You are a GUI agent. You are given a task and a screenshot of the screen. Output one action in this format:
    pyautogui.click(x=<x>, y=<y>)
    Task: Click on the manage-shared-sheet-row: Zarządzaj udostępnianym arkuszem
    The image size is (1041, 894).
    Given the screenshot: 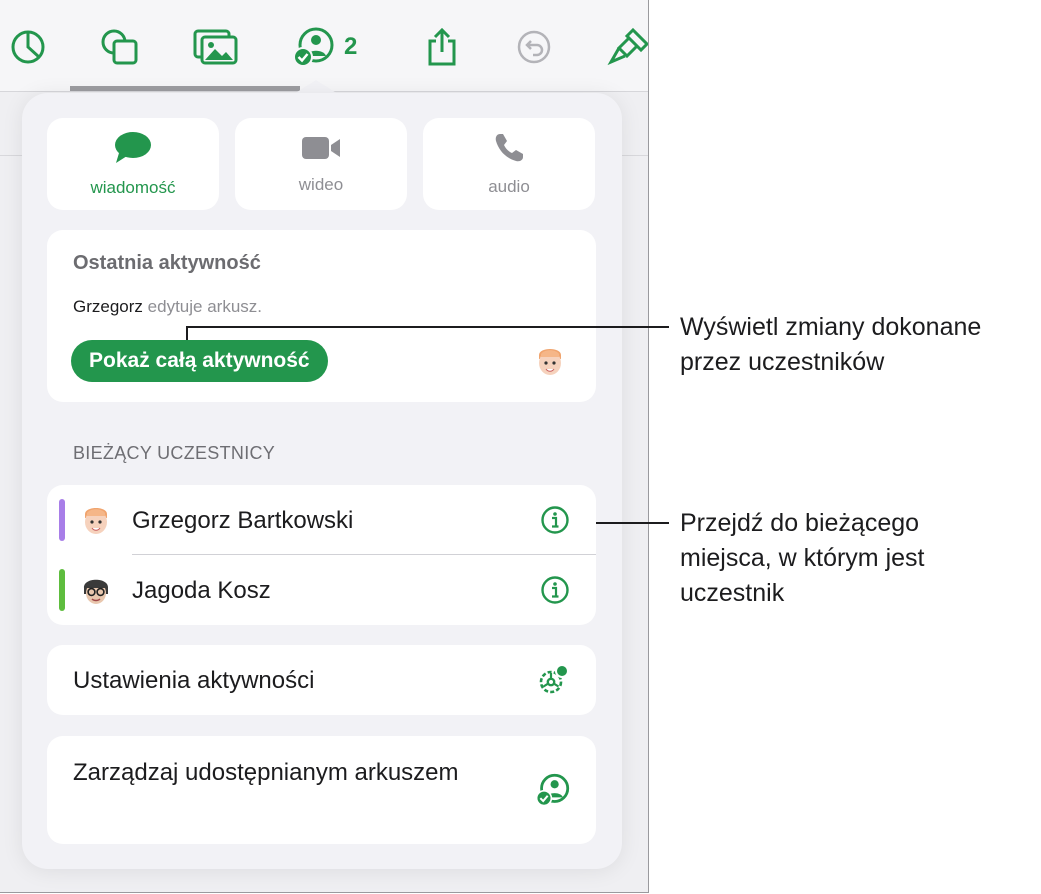 What is the action you would take?
    pyautogui.click(x=321, y=790)
    